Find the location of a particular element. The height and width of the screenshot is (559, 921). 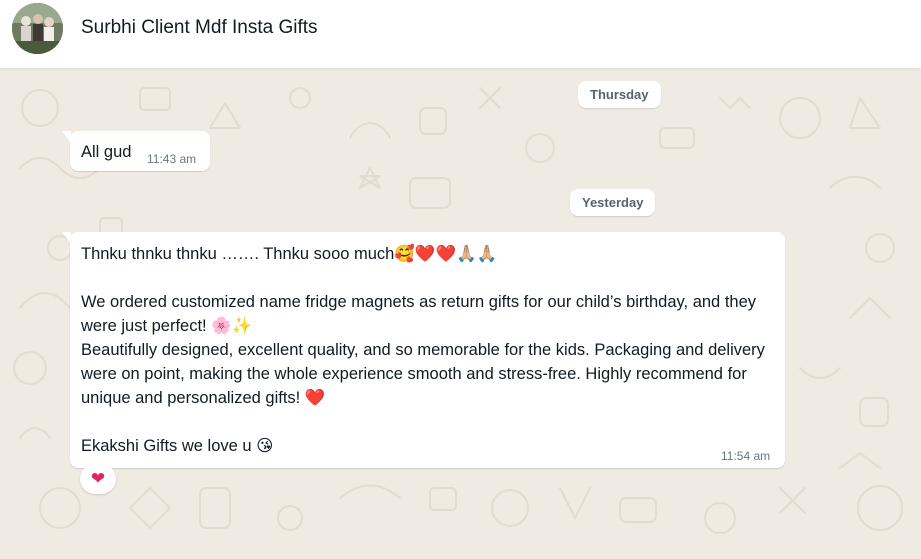

heart-icon: ❤ is located at coordinates (98, 478).